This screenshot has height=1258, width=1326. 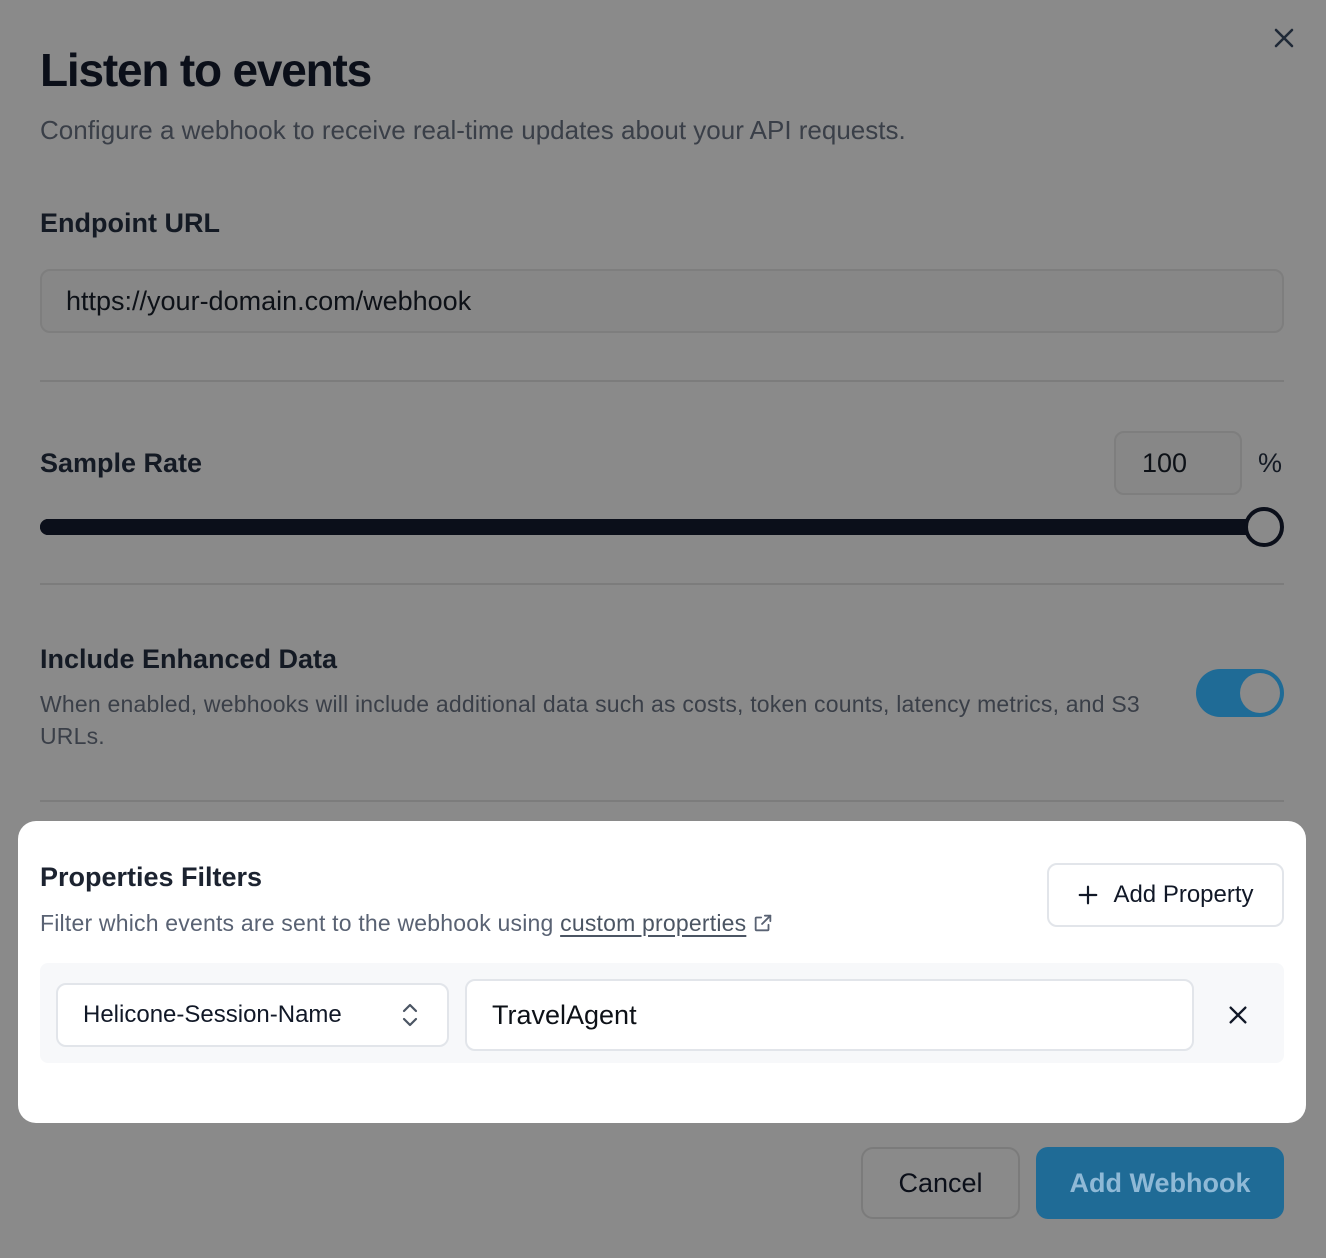 What do you see at coordinates (1160, 1183) in the screenshot?
I see `add-webhook-button: Add Webhook` at bounding box center [1160, 1183].